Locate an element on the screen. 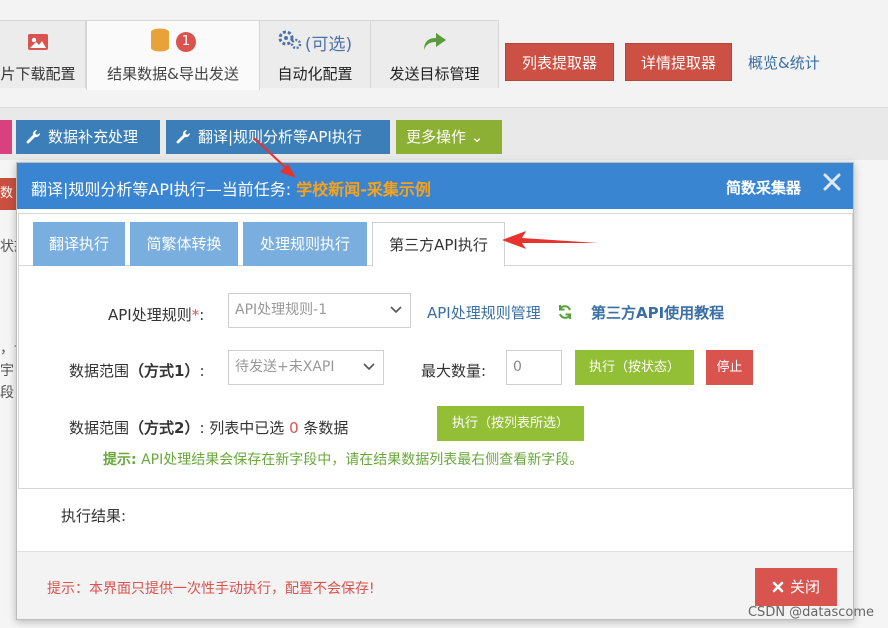  api-rule-select: API处理规则-1 is located at coordinates (319, 310).